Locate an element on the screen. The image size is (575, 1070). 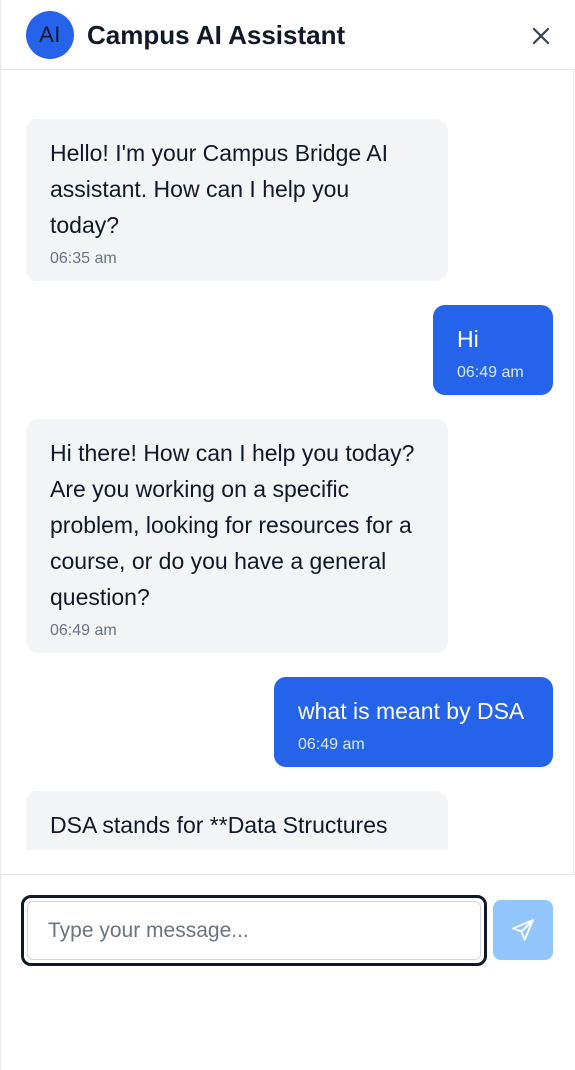
user-message: what is meant by DSA 06:49 am is located at coordinates (413, 722).